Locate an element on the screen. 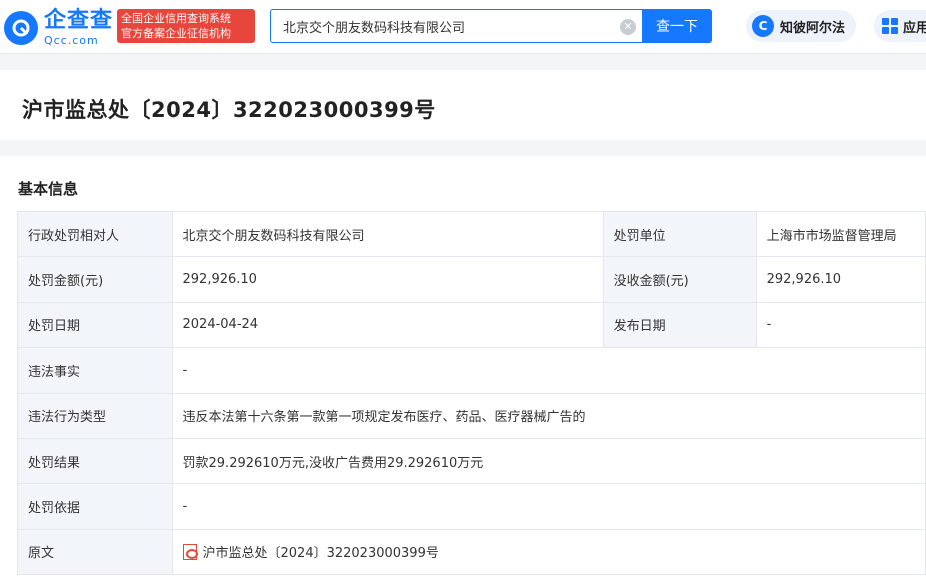 This screenshot has height=586, width=926. zbef-button: C 知彼阿尔法 is located at coordinates (801, 26).